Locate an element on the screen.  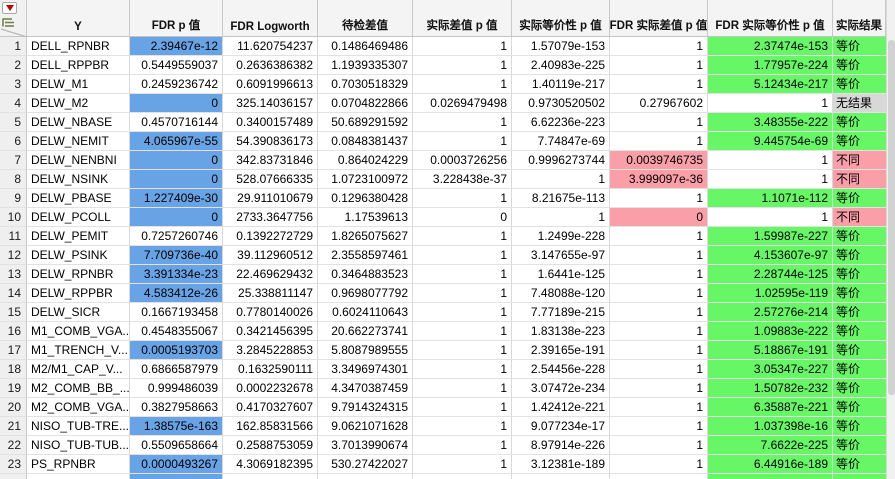
cell-fdr-actual-equiv-p: 5.18867e-191 is located at coordinates (770, 350).